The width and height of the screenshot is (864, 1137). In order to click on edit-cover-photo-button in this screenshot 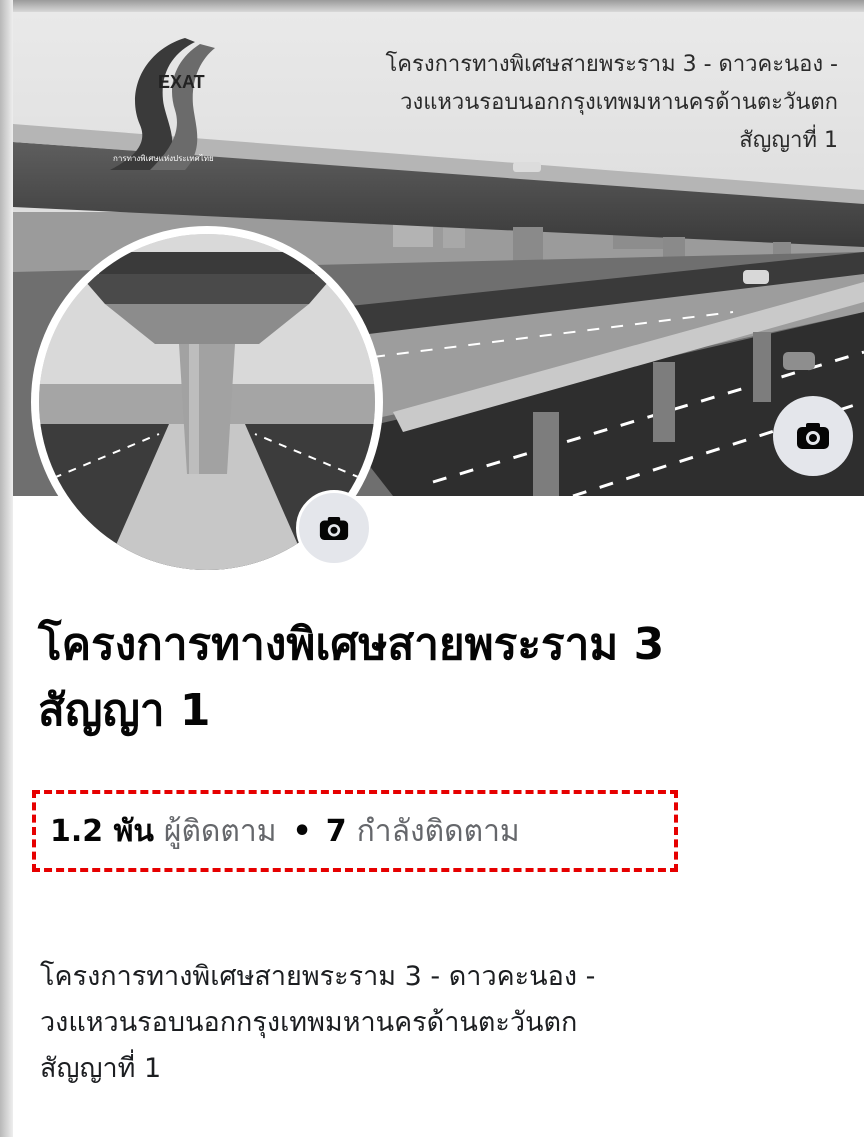, I will do `click(813, 436)`.